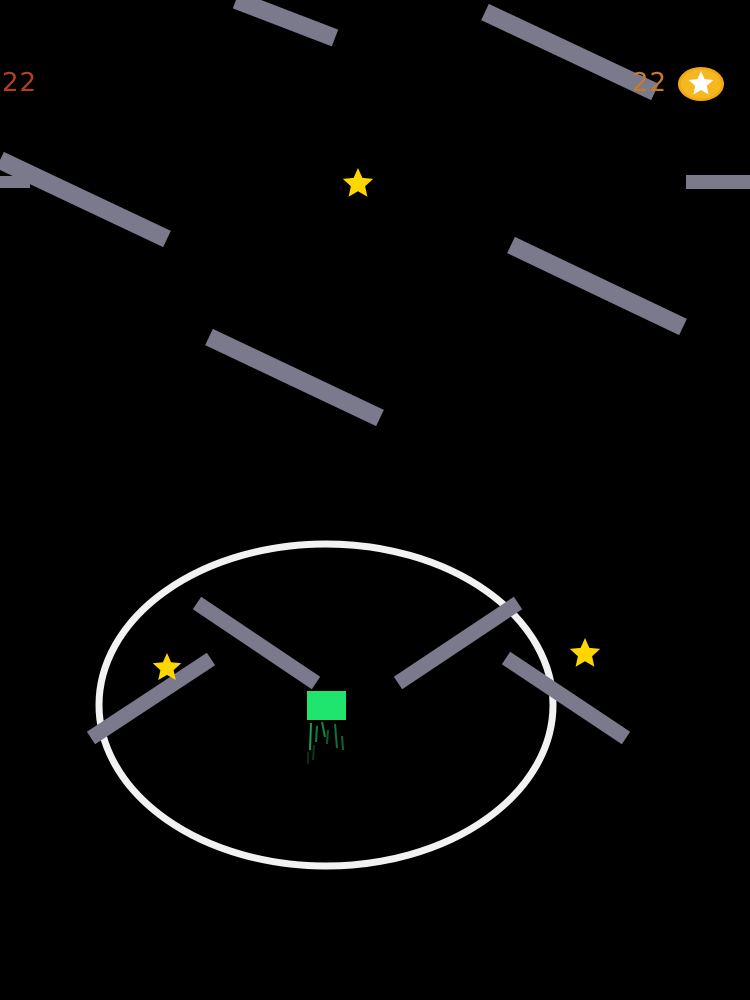  I want to click on star-coin-icon, so click(701, 84).